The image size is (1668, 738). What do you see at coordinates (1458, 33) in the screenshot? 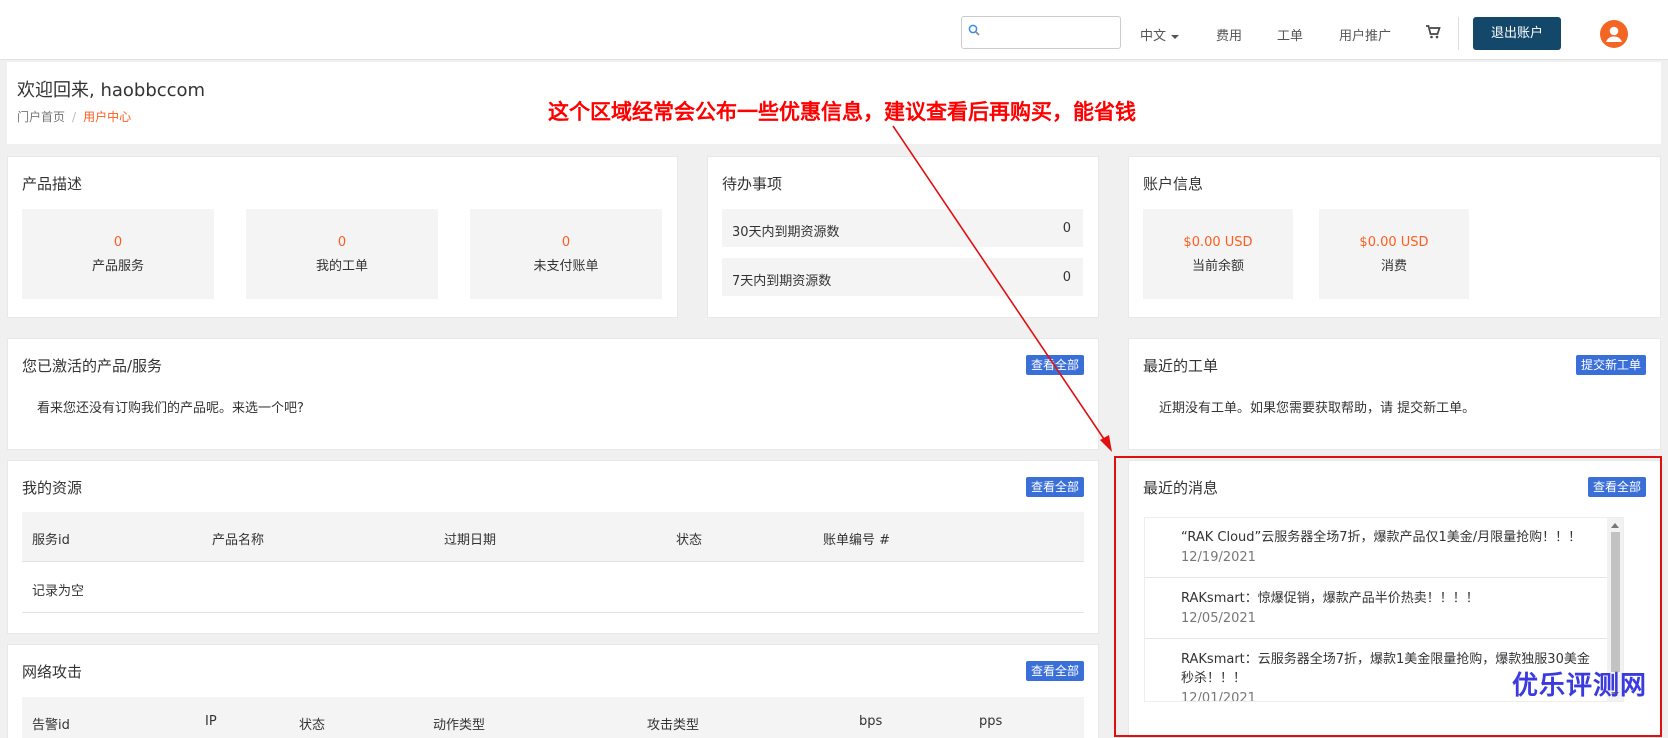
I see `nav-divider` at bounding box center [1458, 33].